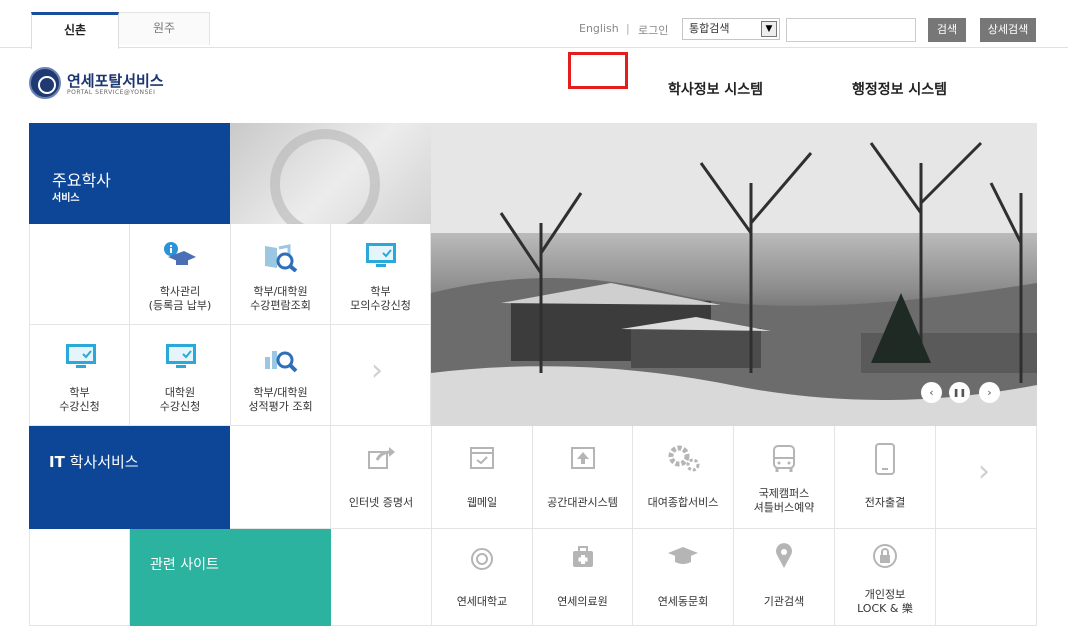 The width and height of the screenshot is (1068, 626). I want to click on it-webmail: 웹메일, so click(482, 477).